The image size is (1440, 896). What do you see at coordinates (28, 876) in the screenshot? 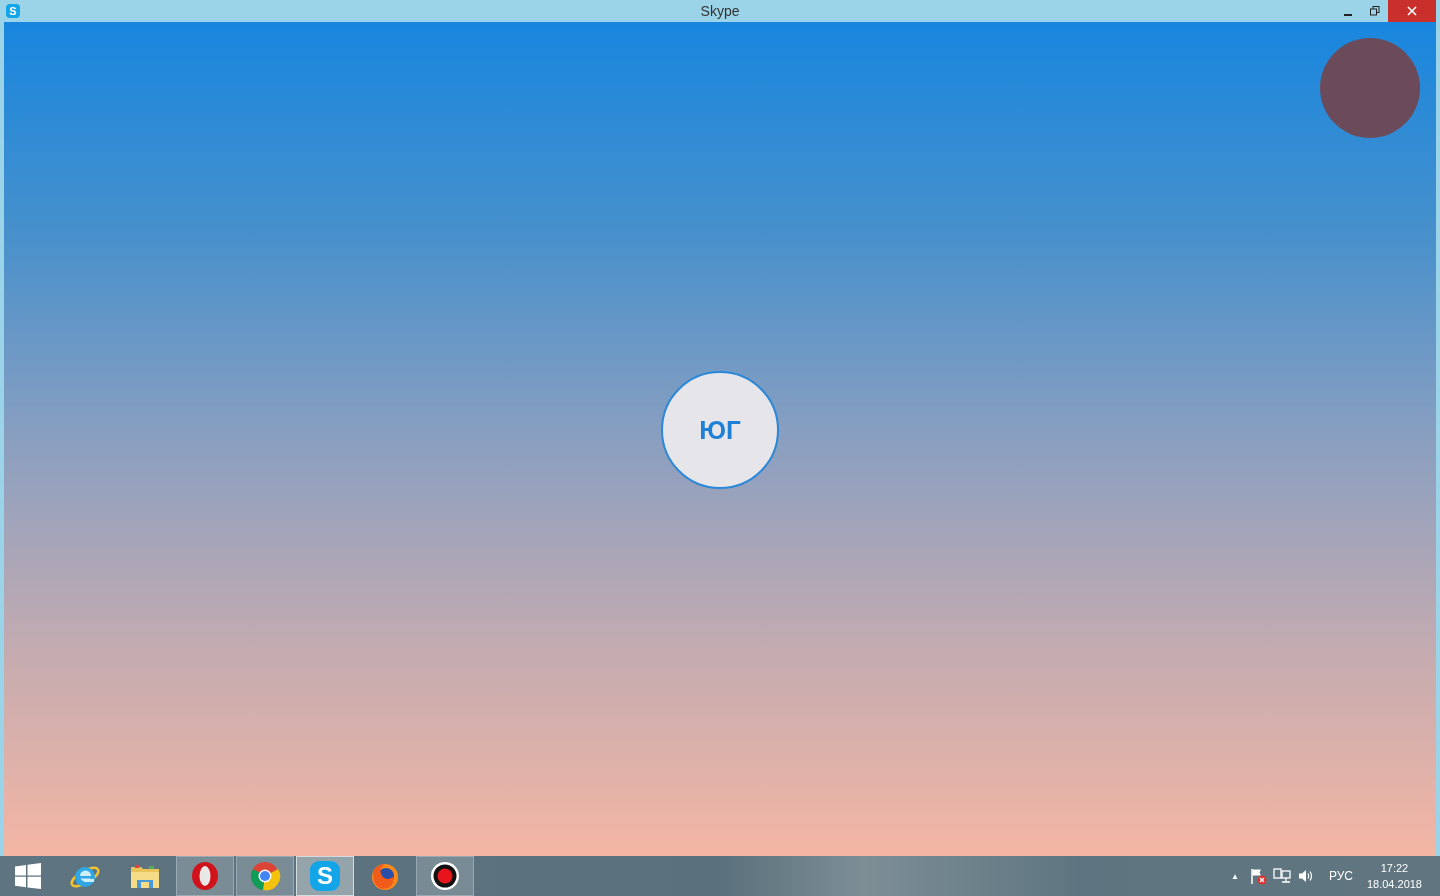
I see `windows-logo-icon` at bounding box center [28, 876].